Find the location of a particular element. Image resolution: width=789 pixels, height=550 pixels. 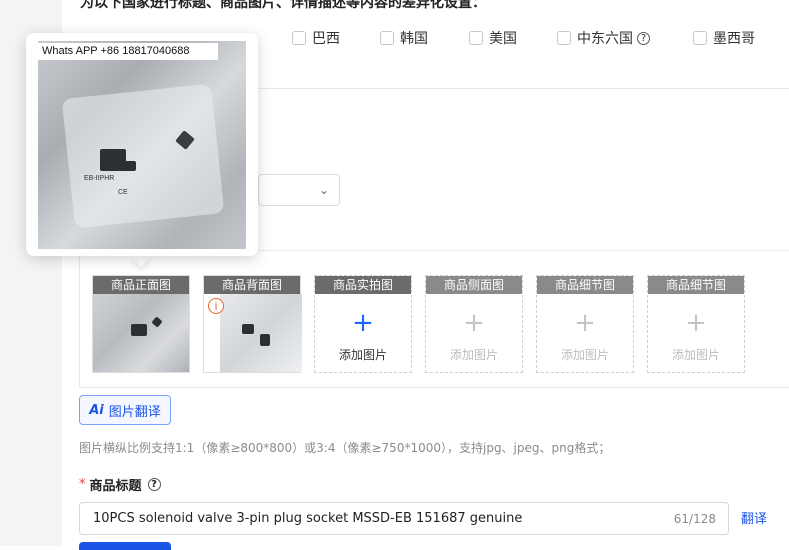

image-slot-back: 商品背面图 i is located at coordinates (252, 324).